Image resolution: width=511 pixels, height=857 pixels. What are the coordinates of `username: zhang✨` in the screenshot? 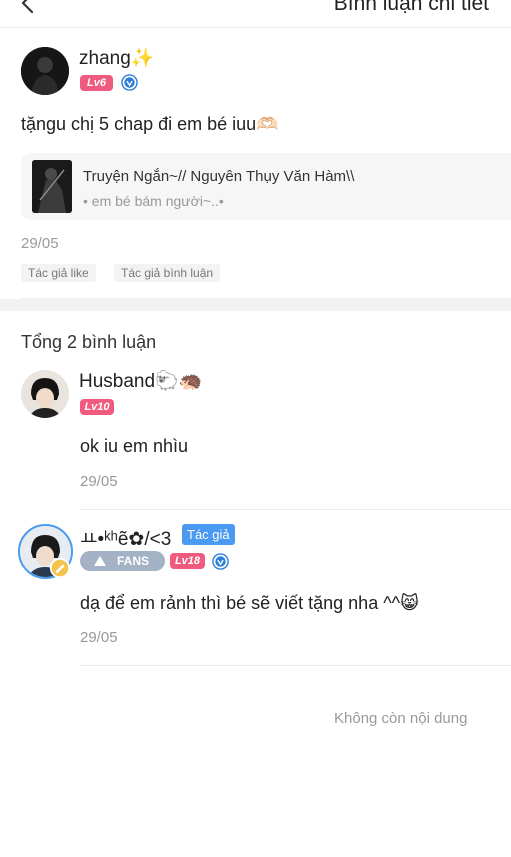 It's located at (116, 58).